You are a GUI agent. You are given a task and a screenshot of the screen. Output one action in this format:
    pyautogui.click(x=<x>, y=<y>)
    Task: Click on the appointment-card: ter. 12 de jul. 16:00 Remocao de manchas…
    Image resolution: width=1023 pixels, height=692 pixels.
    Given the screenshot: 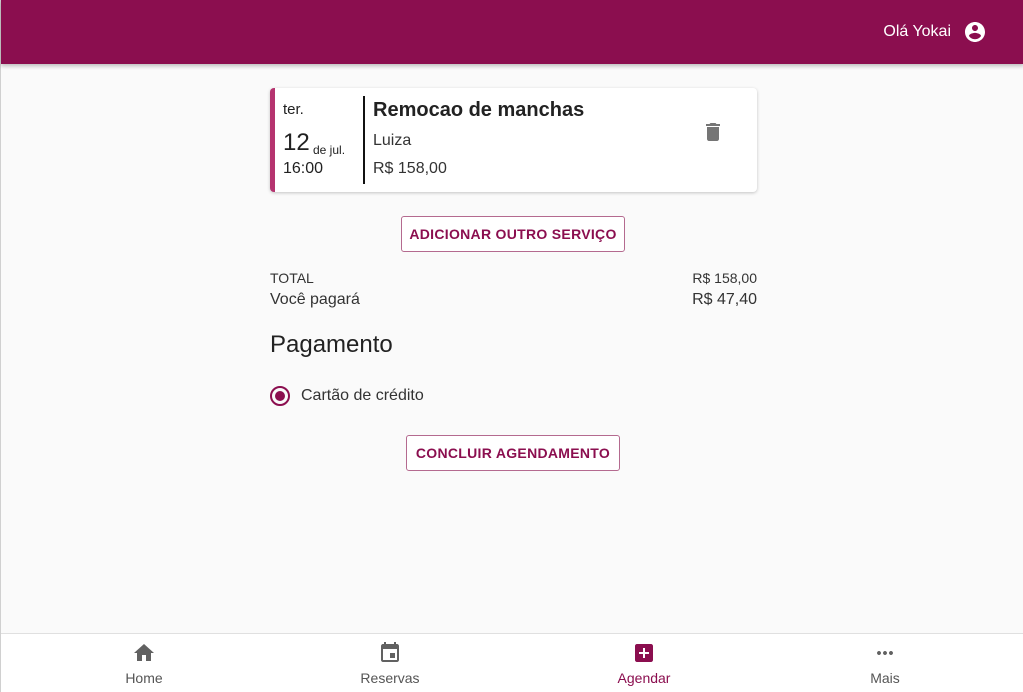 What is the action you would take?
    pyautogui.click(x=513, y=140)
    